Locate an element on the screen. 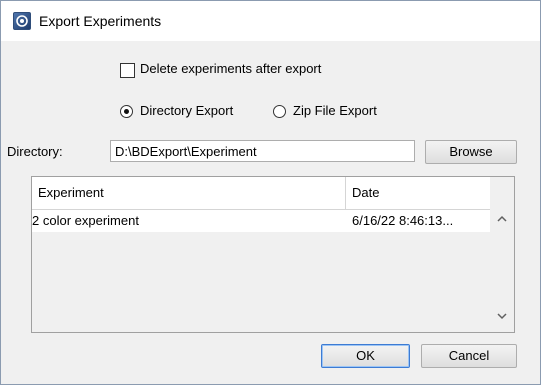 The image size is (541, 385). column-header-experiment: Experiment is located at coordinates (71, 193).